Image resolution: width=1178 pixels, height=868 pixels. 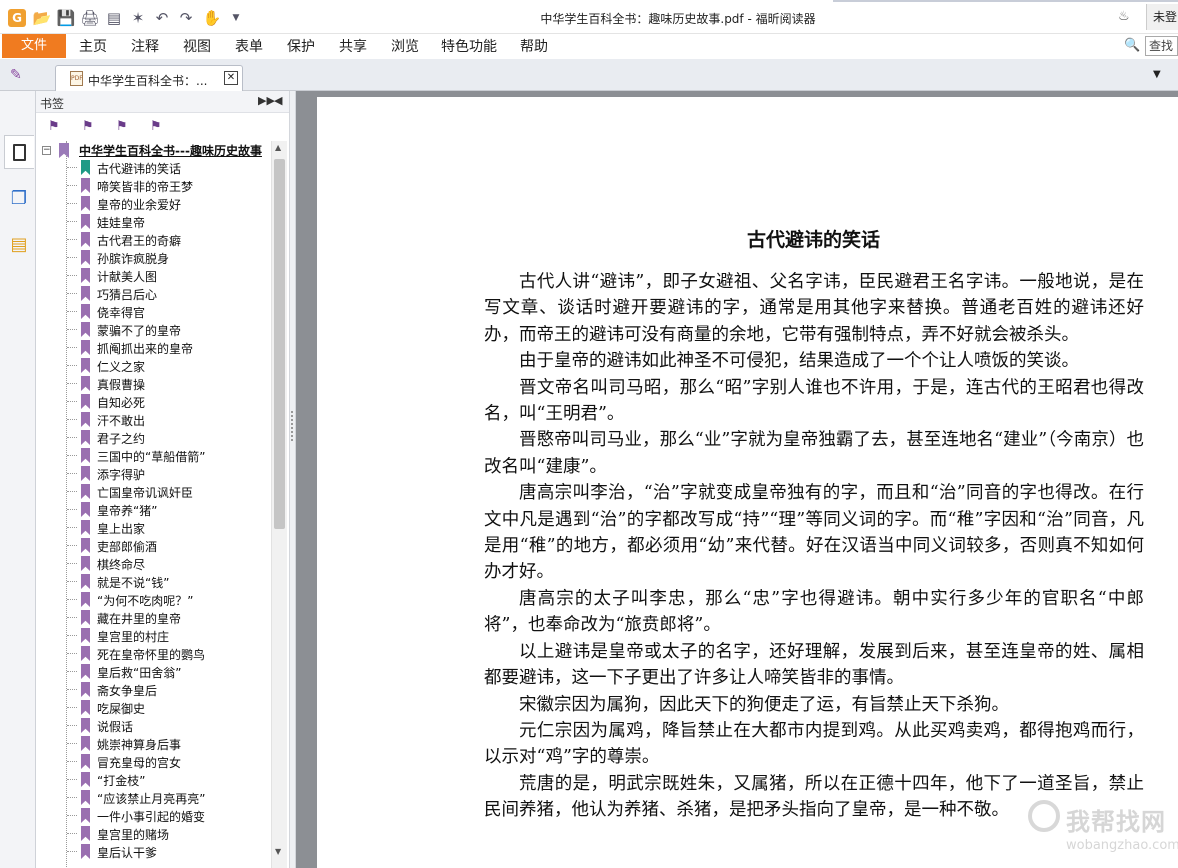 What do you see at coordinates (153, 456) in the screenshot?
I see `bookmark-item: 三国中的“草船借箭”` at bounding box center [153, 456].